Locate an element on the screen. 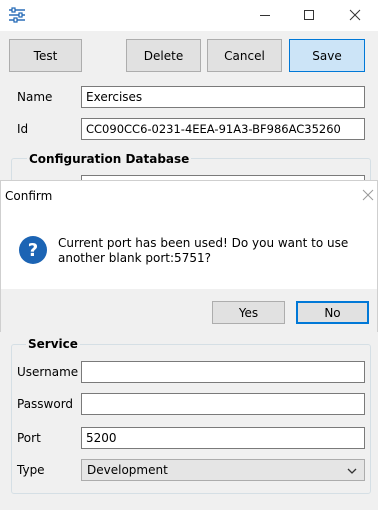 This screenshot has height=510, width=378. port-label: Port is located at coordinates (29, 438).